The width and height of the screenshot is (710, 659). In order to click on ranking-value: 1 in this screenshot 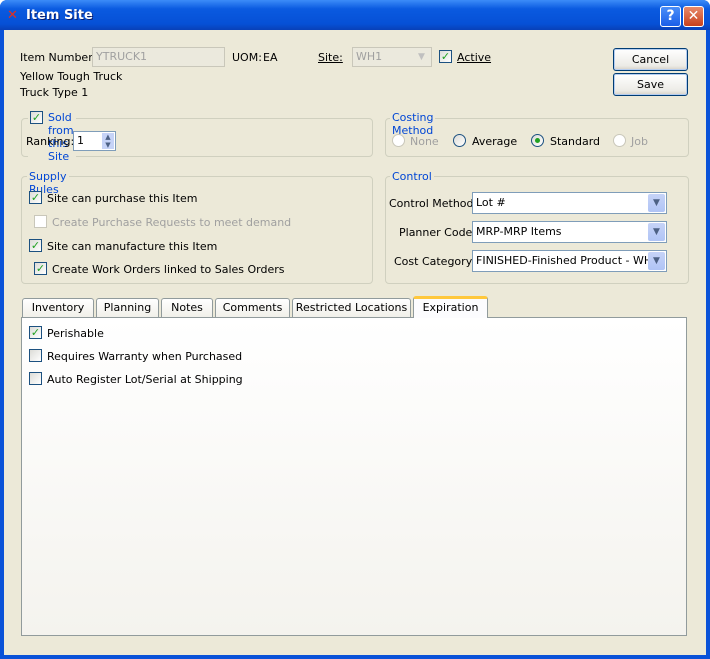, I will do `click(80, 140)`.